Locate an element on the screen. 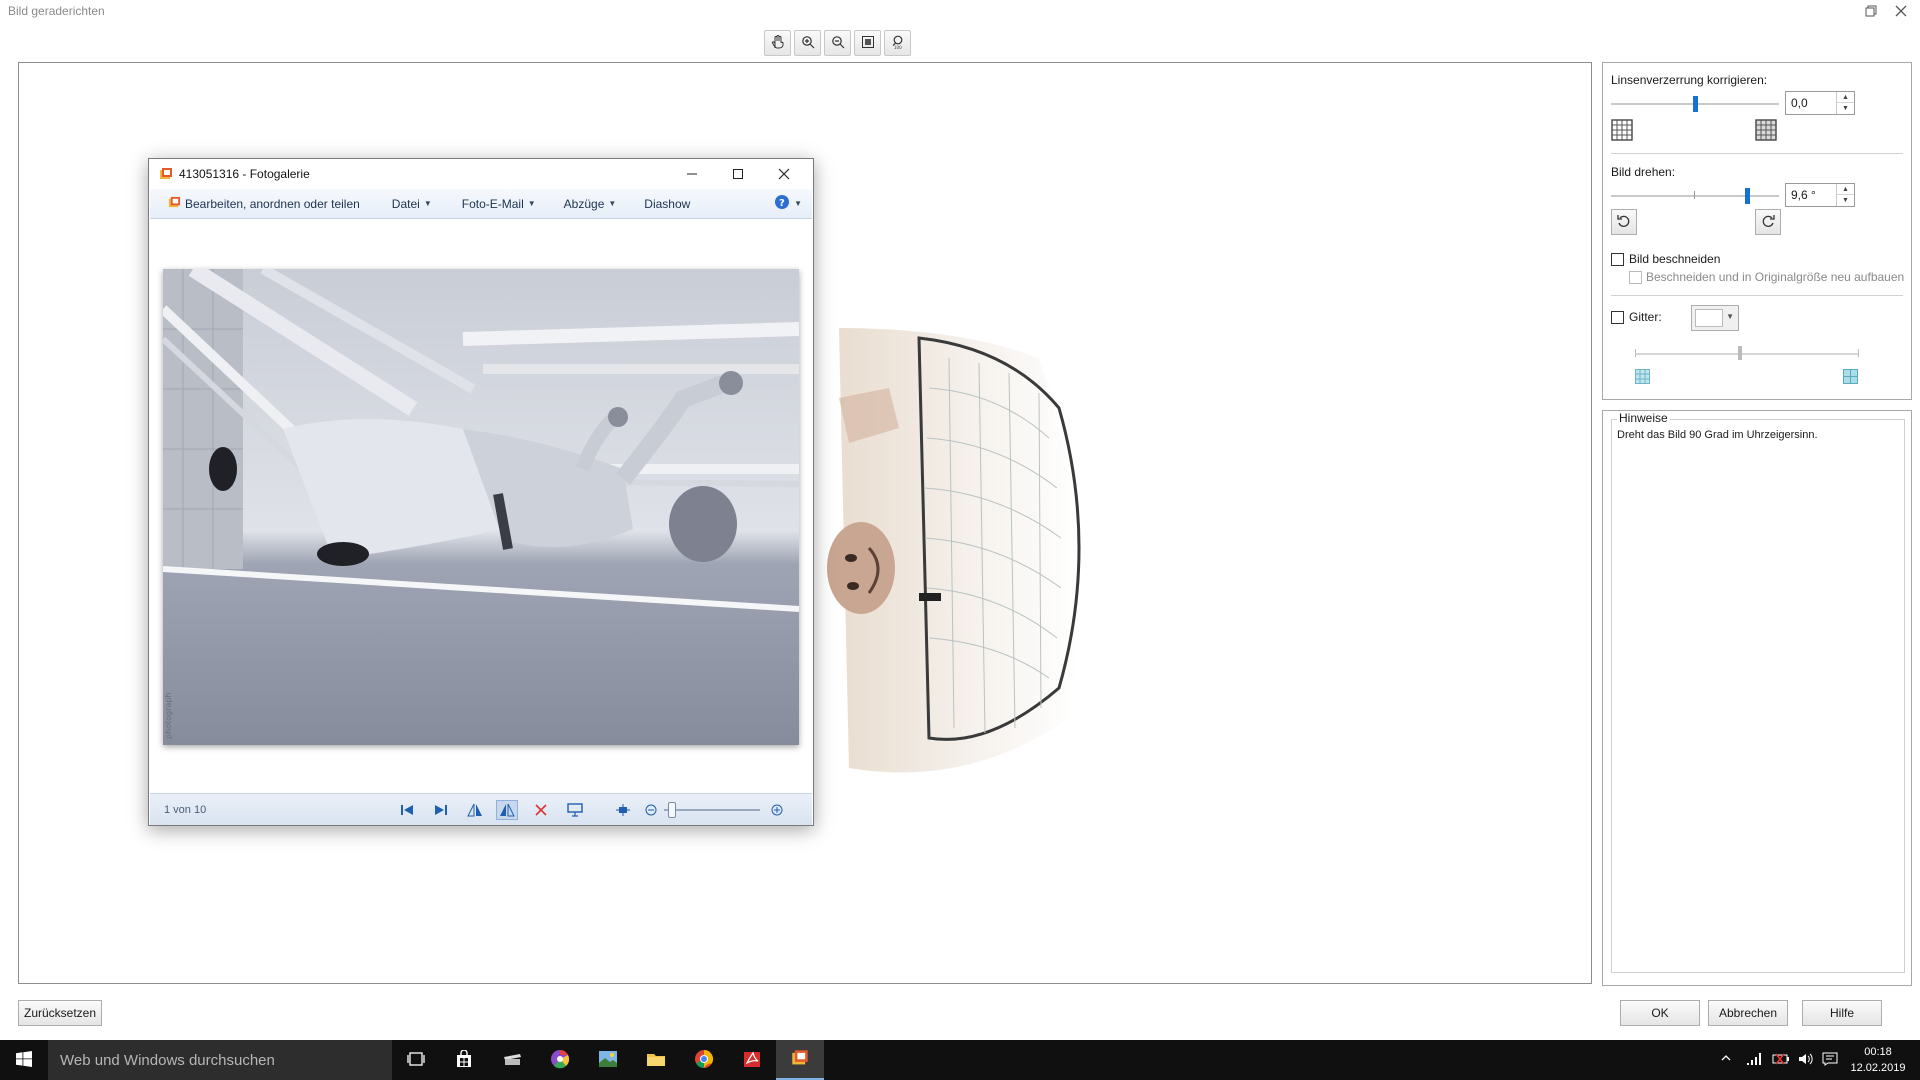 The height and width of the screenshot is (1080, 1920). chrome-icon is located at coordinates (704, 1060).